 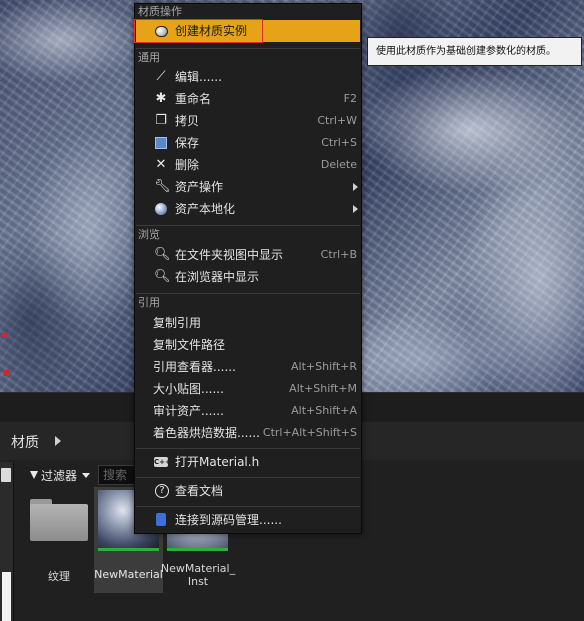 I want to click on menu-item-open-header: C++ 打开Material.h, so click(x=248, y=462).